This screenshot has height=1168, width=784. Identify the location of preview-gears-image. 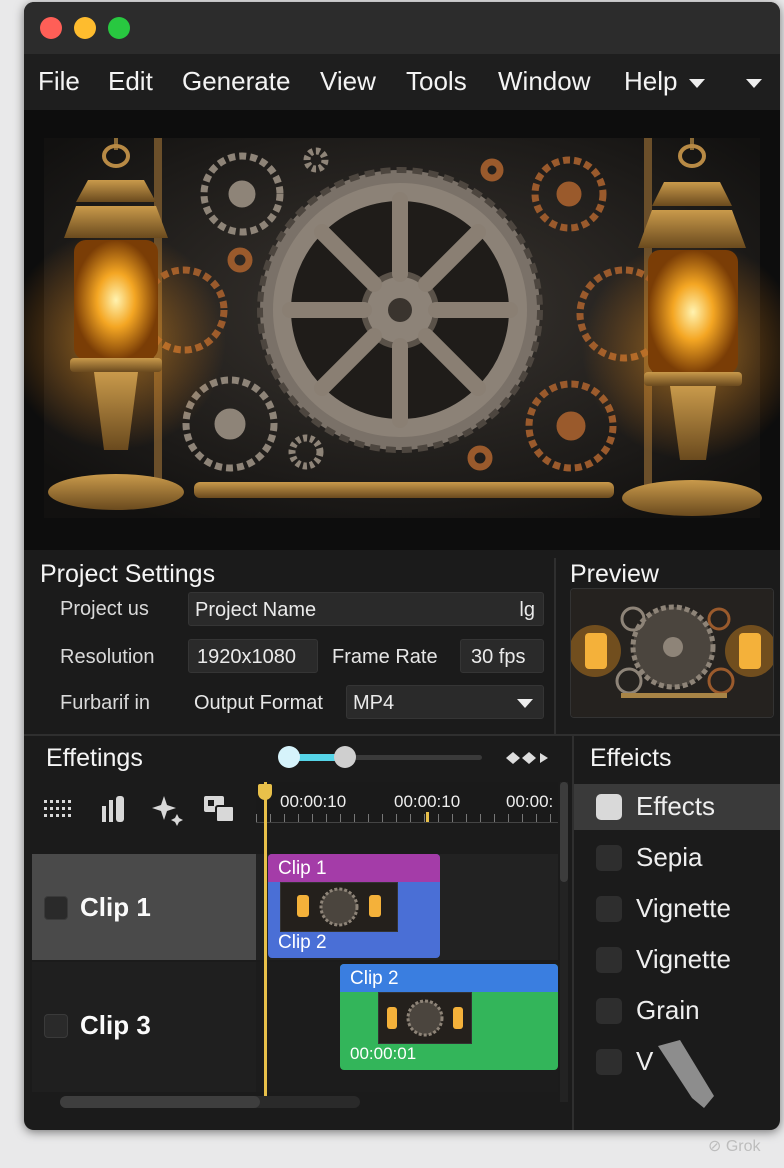
(672, 653).